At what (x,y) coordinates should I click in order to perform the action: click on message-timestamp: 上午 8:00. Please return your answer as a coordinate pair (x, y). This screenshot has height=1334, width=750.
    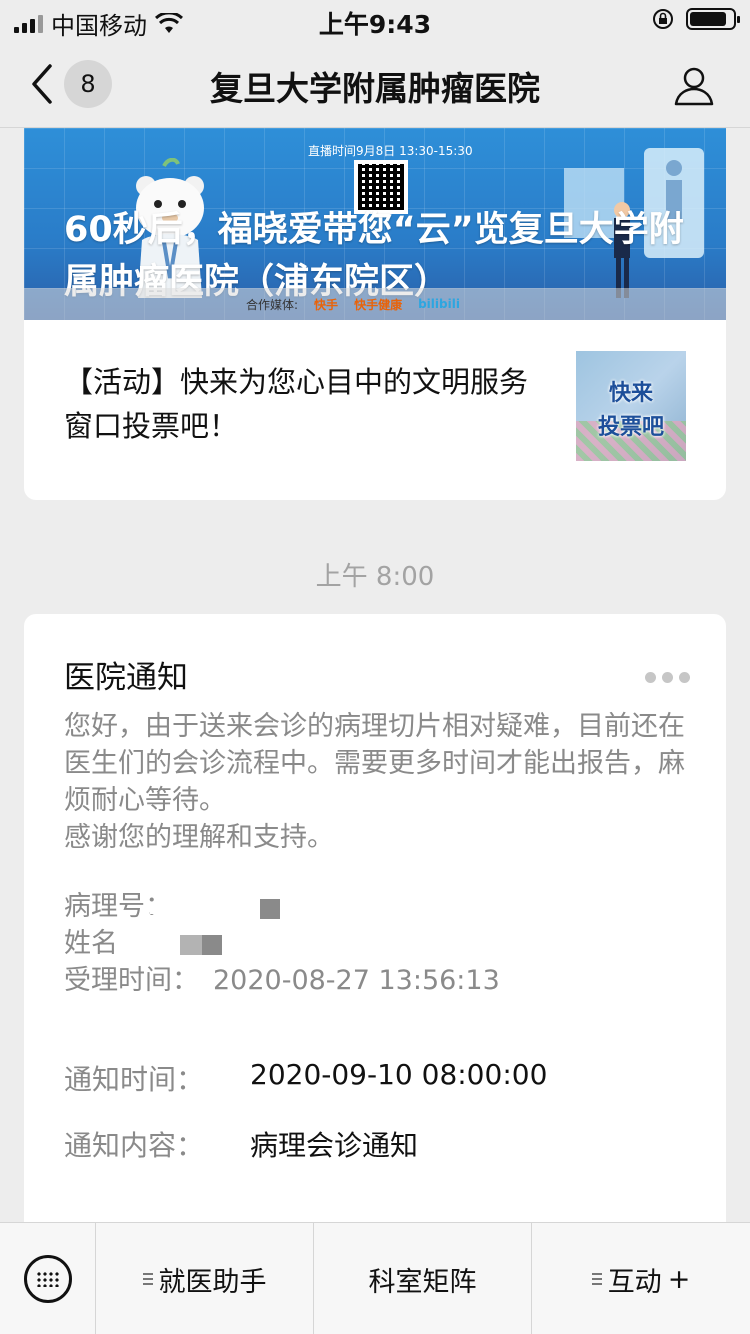
    Looking at the image, I should click on (375, 577).